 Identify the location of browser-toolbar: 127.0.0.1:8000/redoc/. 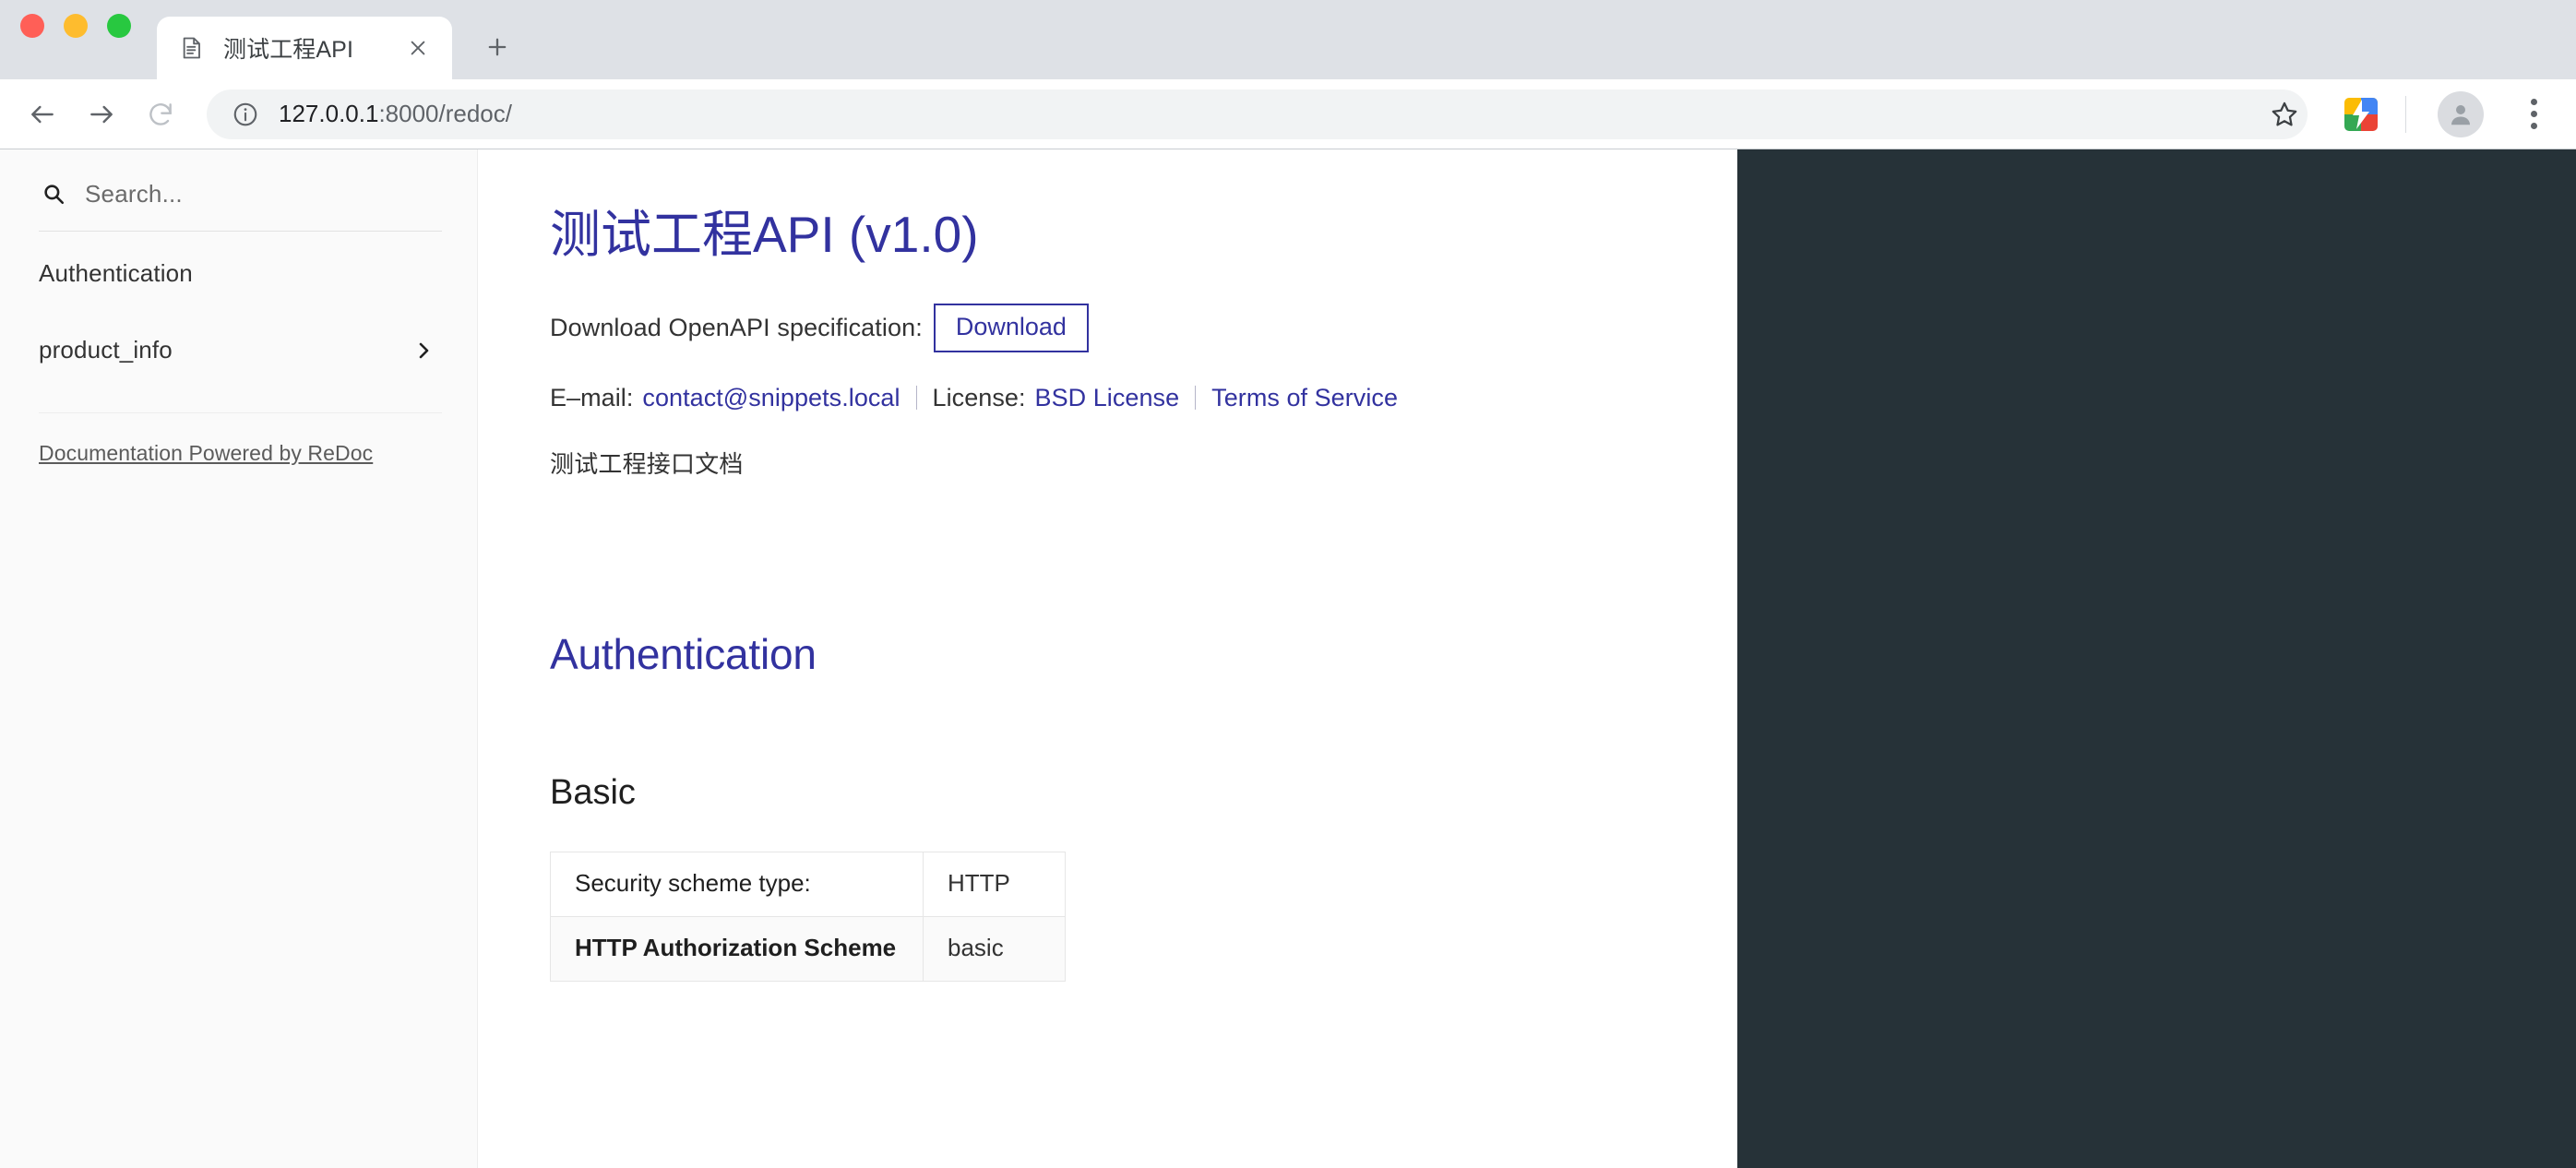
(1288, 114).